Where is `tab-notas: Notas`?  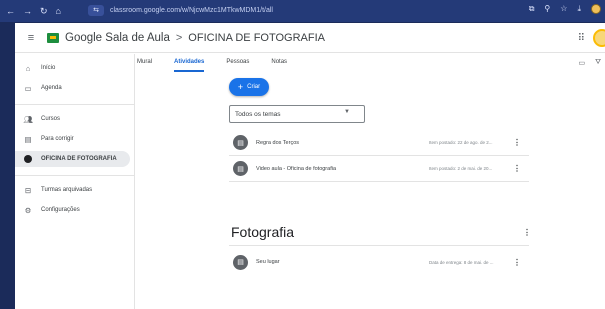
tab-notas: Notas is located at coordinates (279, 63).